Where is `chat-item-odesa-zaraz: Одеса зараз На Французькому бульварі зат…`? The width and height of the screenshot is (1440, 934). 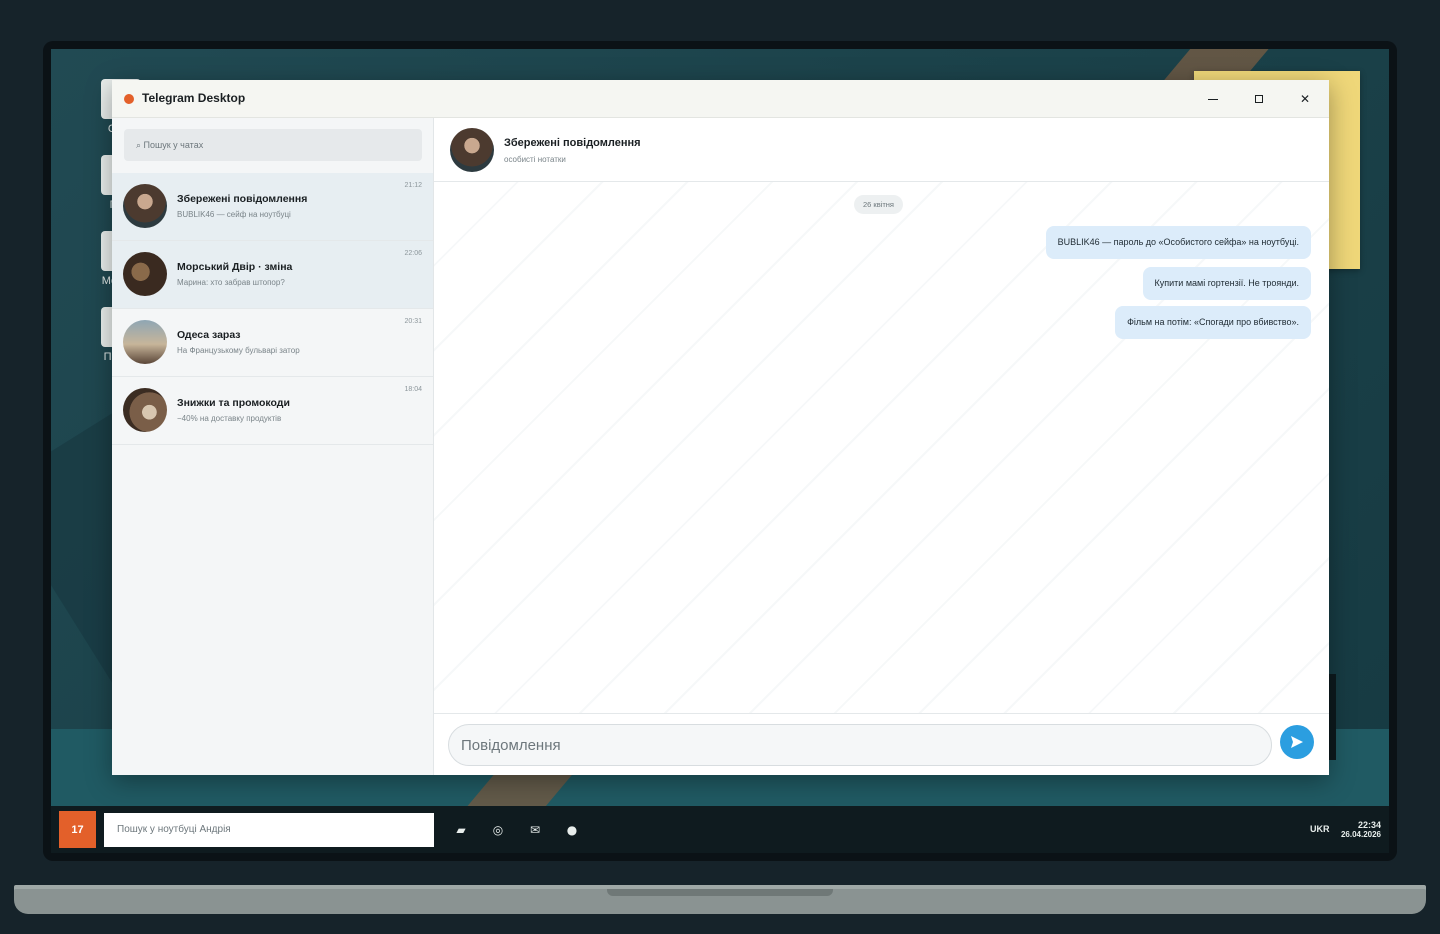 chat-item-odesa-zaraz: Одеса зараз На Французькому бульварі зат… is located at coordinates (272, 343).